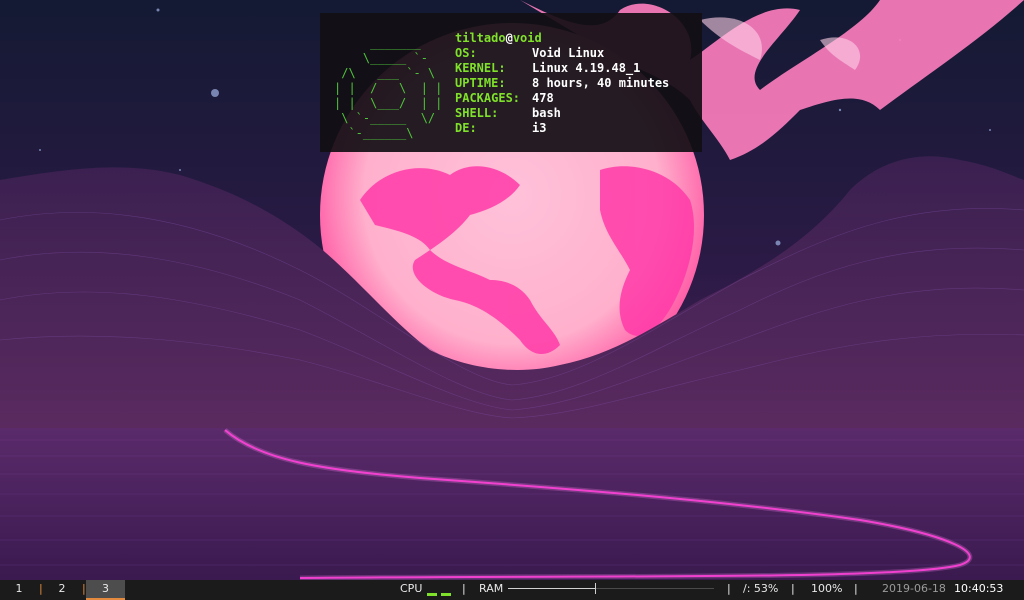 This screenshot has width=1024, height=600. I want to click on info-row-shell: SHELL: bash, so click(562, 113).